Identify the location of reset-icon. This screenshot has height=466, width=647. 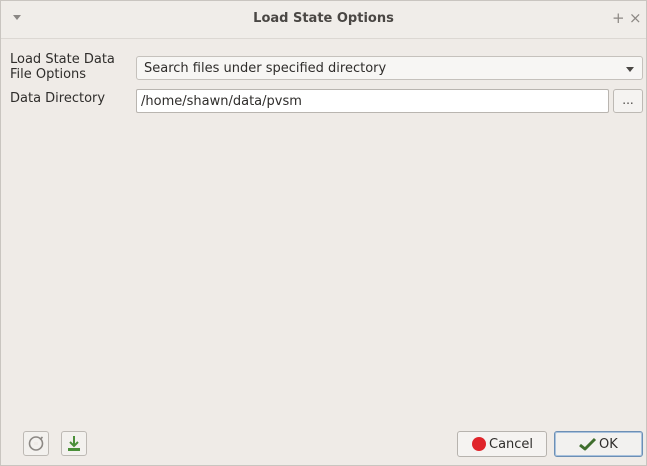
(36, 443).